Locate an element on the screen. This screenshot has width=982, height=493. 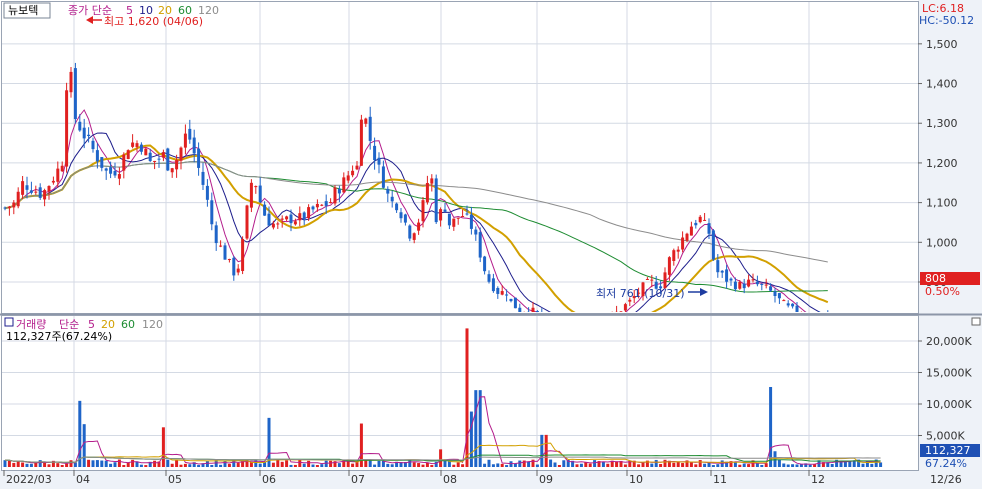
volume-legend-ma120: 120 is located at coordinates (152, 324).